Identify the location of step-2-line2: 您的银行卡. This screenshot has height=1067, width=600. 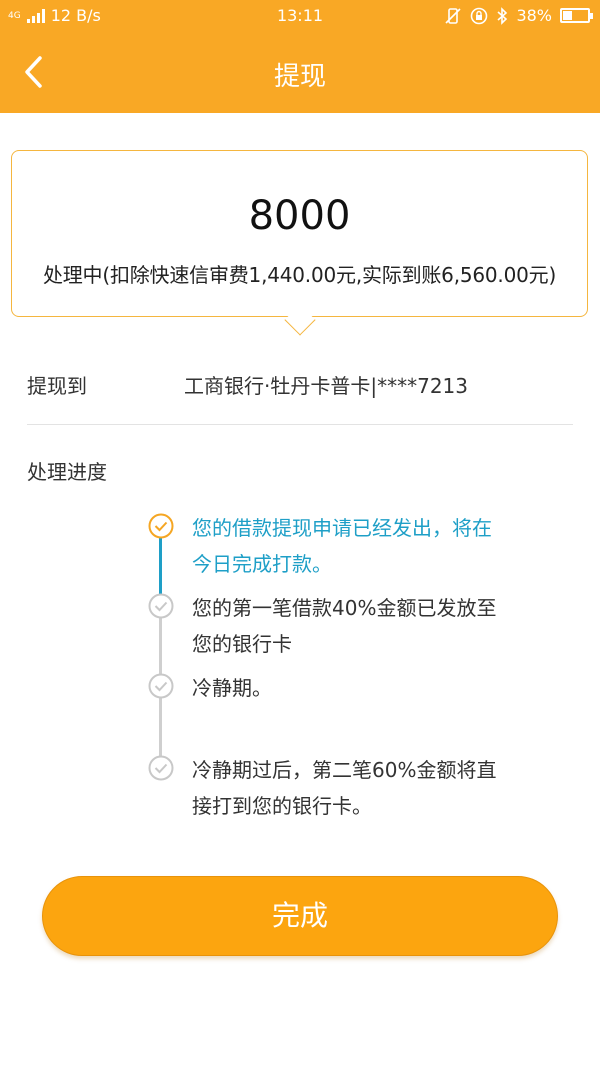
(242, 644).